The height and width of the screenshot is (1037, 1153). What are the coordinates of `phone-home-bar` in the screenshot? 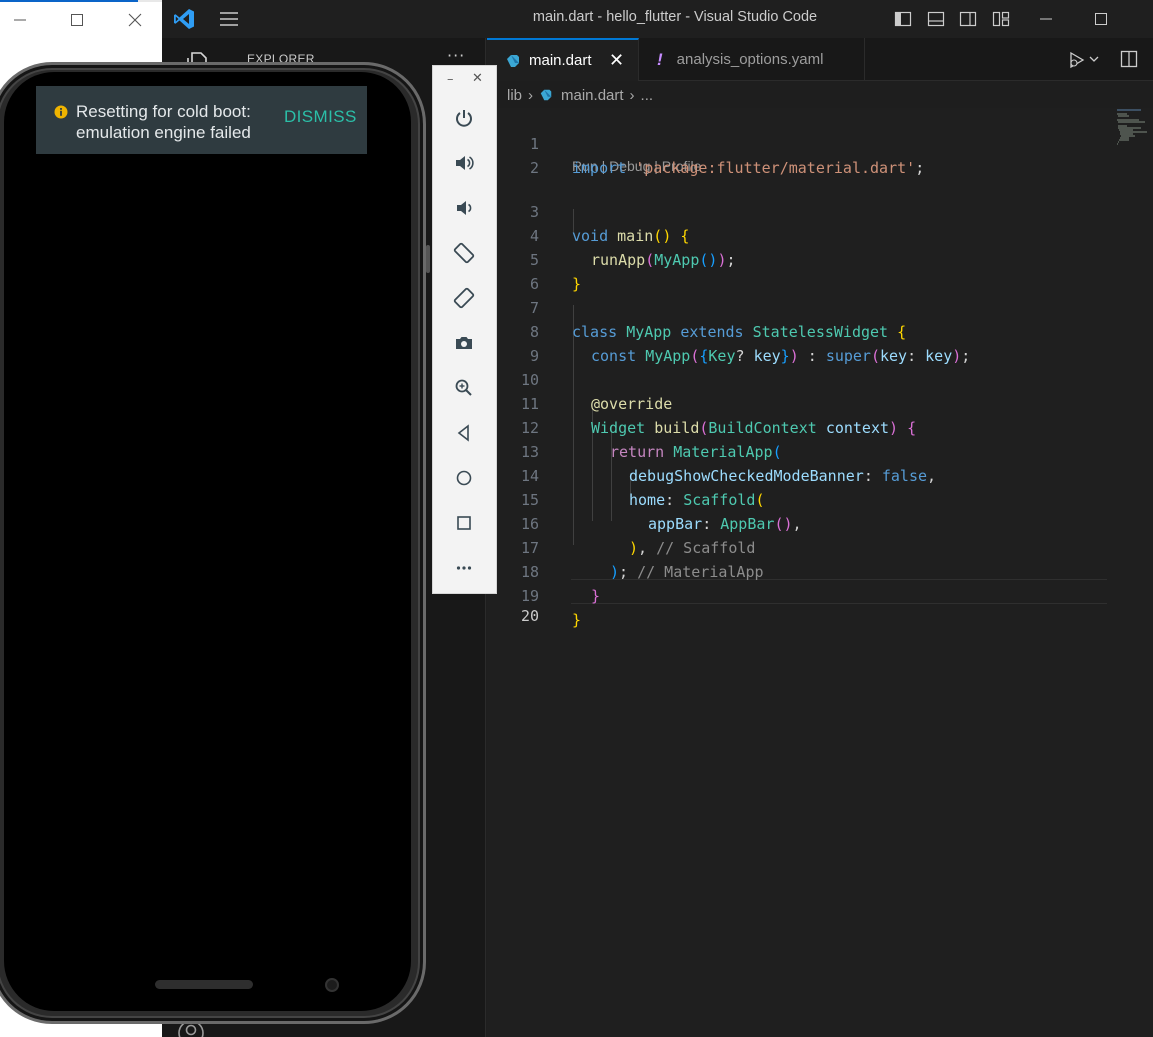 It's located at (204, 984).